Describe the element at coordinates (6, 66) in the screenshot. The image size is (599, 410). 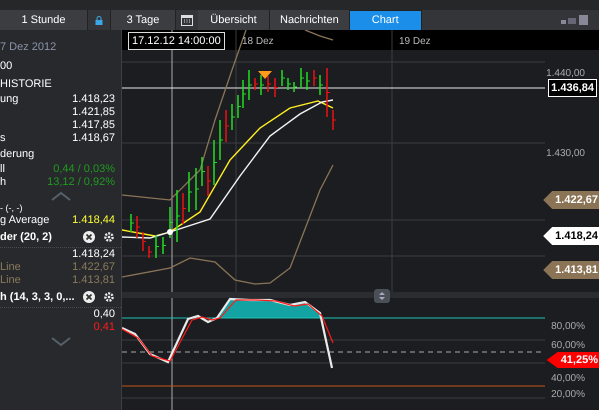
I see `section-label: 00` at that location.